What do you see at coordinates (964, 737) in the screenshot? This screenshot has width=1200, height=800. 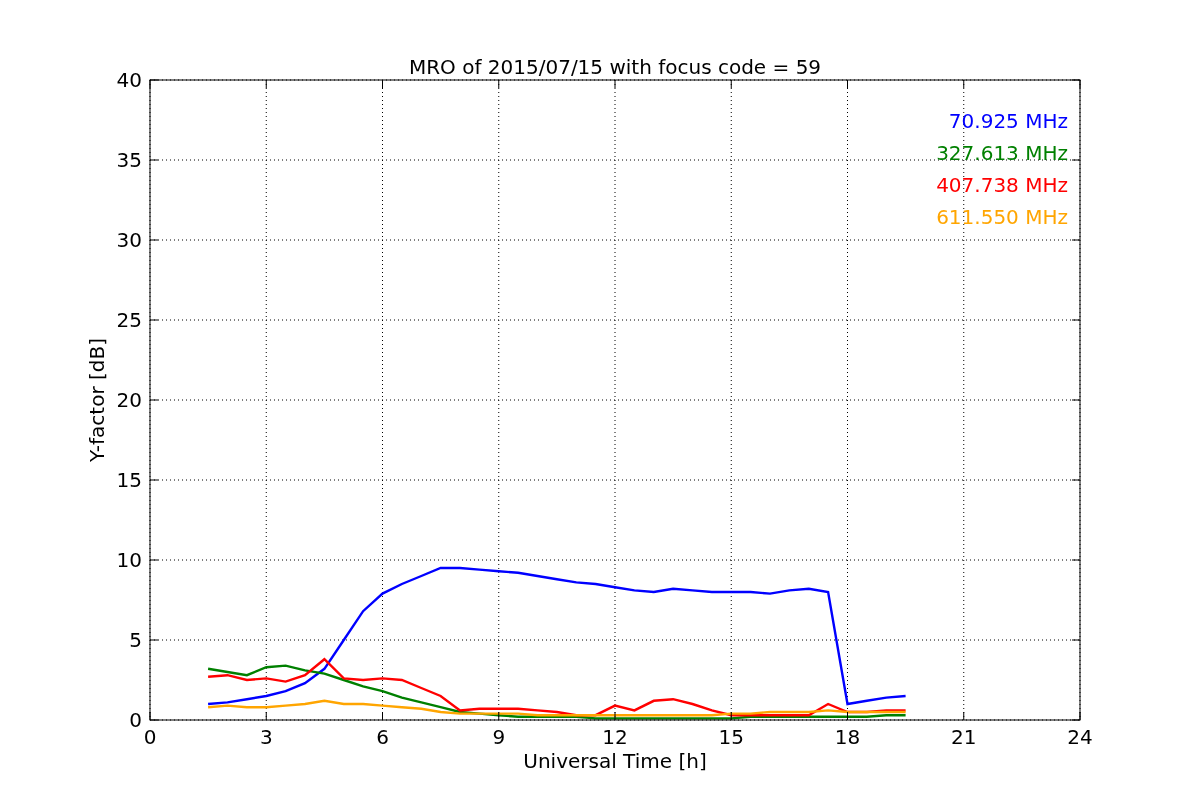 I see `x-tick-label: 21` at bounding box center [964, 737].